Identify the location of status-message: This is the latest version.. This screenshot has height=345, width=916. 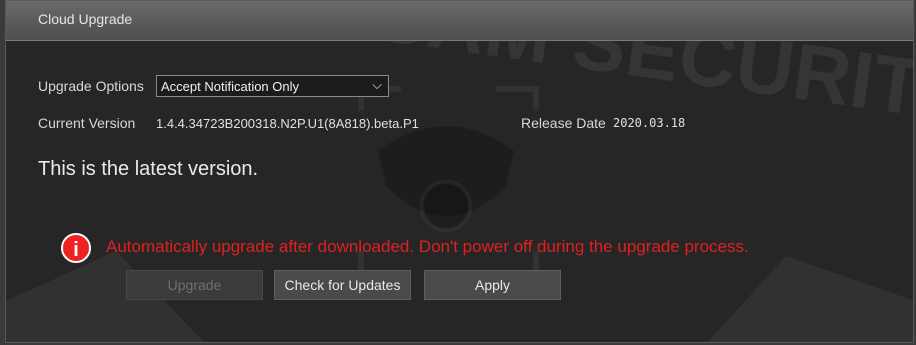
(148, 169).